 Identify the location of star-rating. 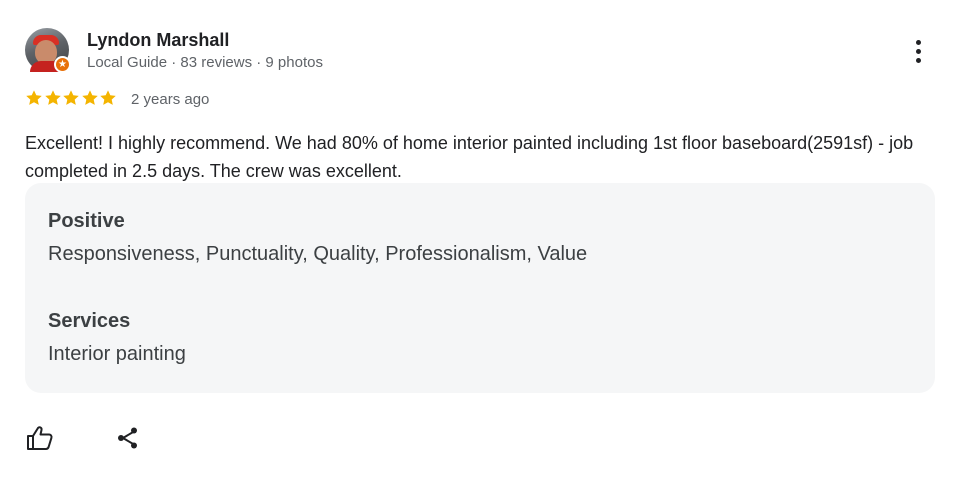
(71, 99).